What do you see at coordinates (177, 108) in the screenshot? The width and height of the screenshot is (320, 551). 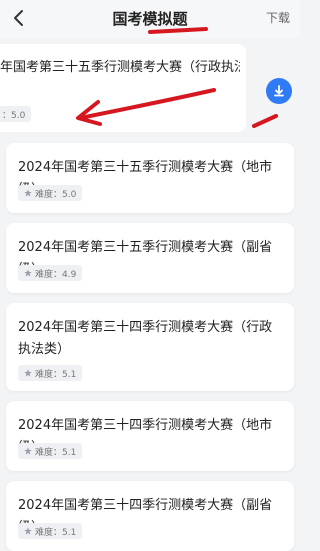 I see `red-annotation-arrow` at bounding box center [177, 108].